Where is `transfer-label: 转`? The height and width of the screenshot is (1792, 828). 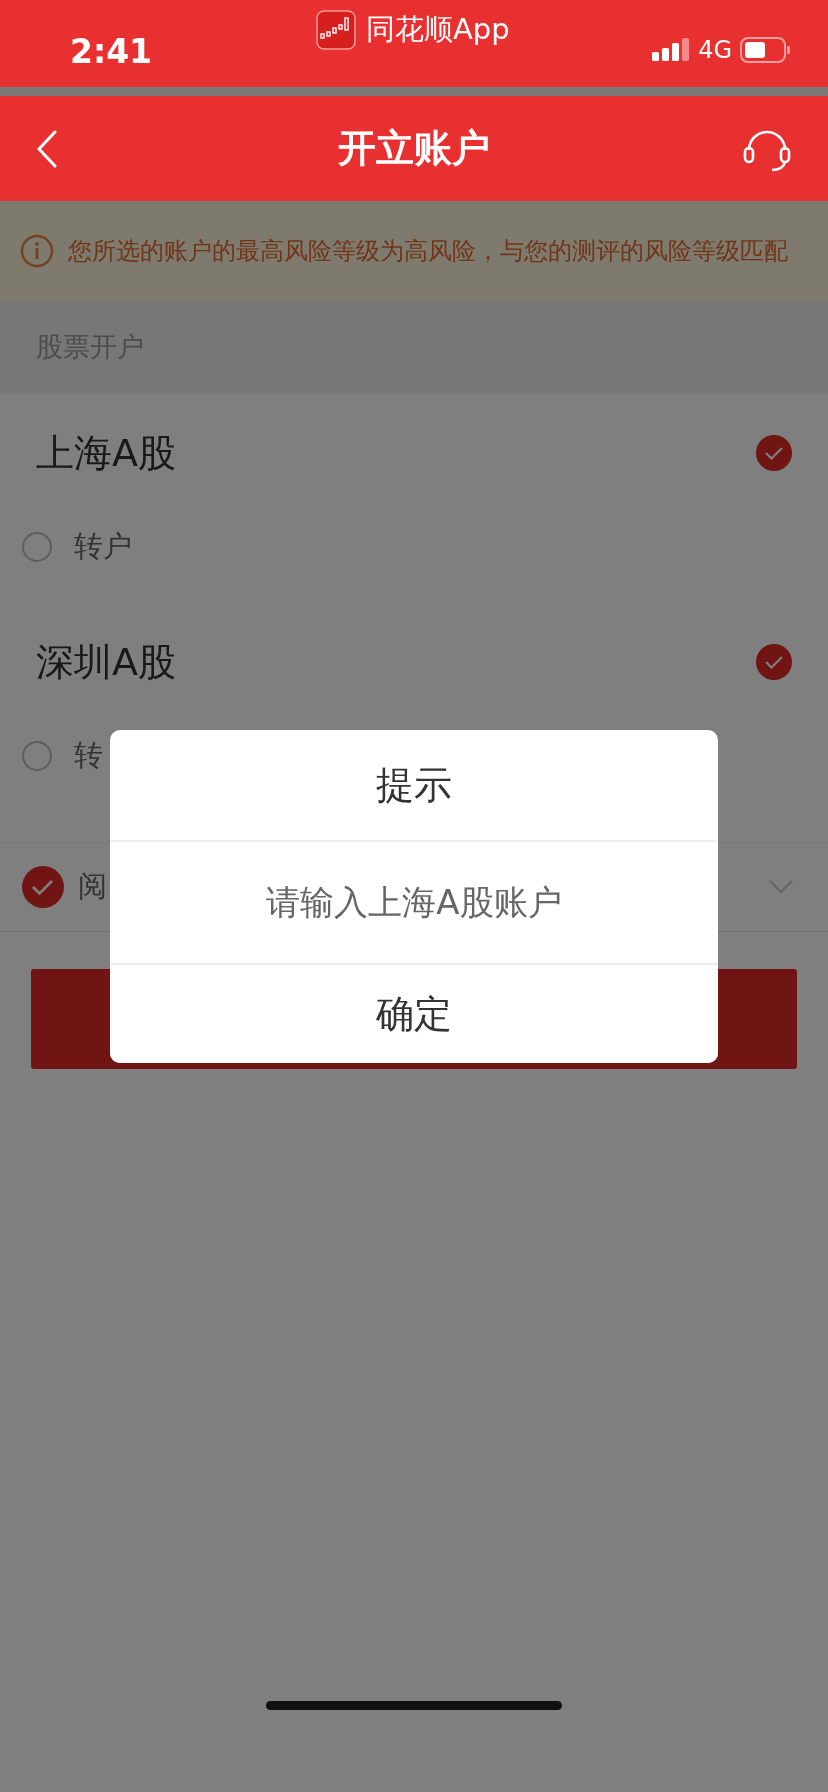
transfer-label: 转 is located at coordinates (88, 755).